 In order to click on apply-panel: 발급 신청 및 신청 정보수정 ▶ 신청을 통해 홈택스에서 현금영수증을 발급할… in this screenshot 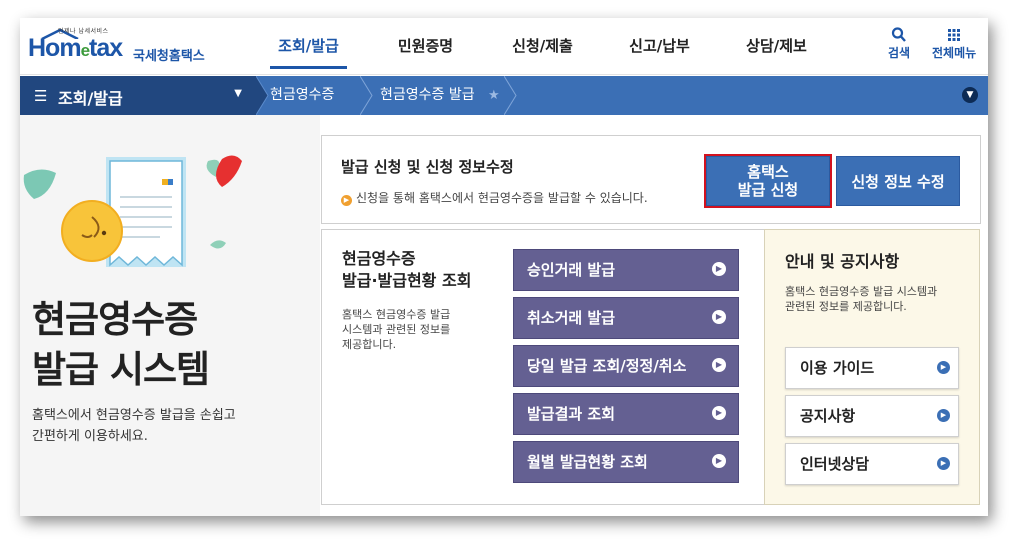, I will do `click(651, 179)`.